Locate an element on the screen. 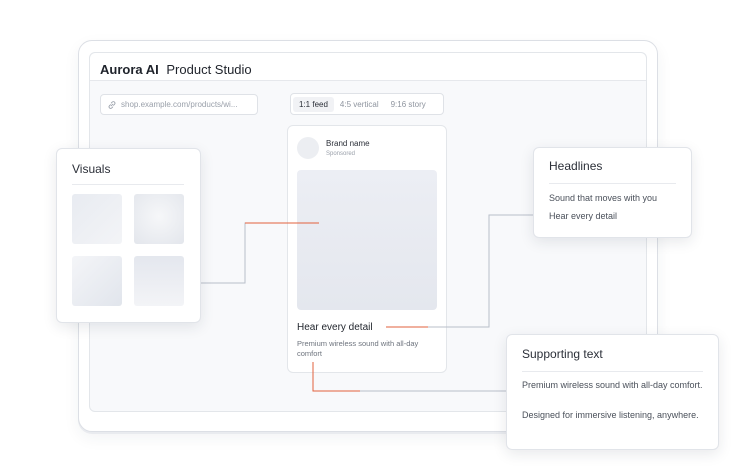 Image resolution: width=736 pixels, height=470 pixels. supporting-text-title: Supporting text is located at coordinates (562, 354).